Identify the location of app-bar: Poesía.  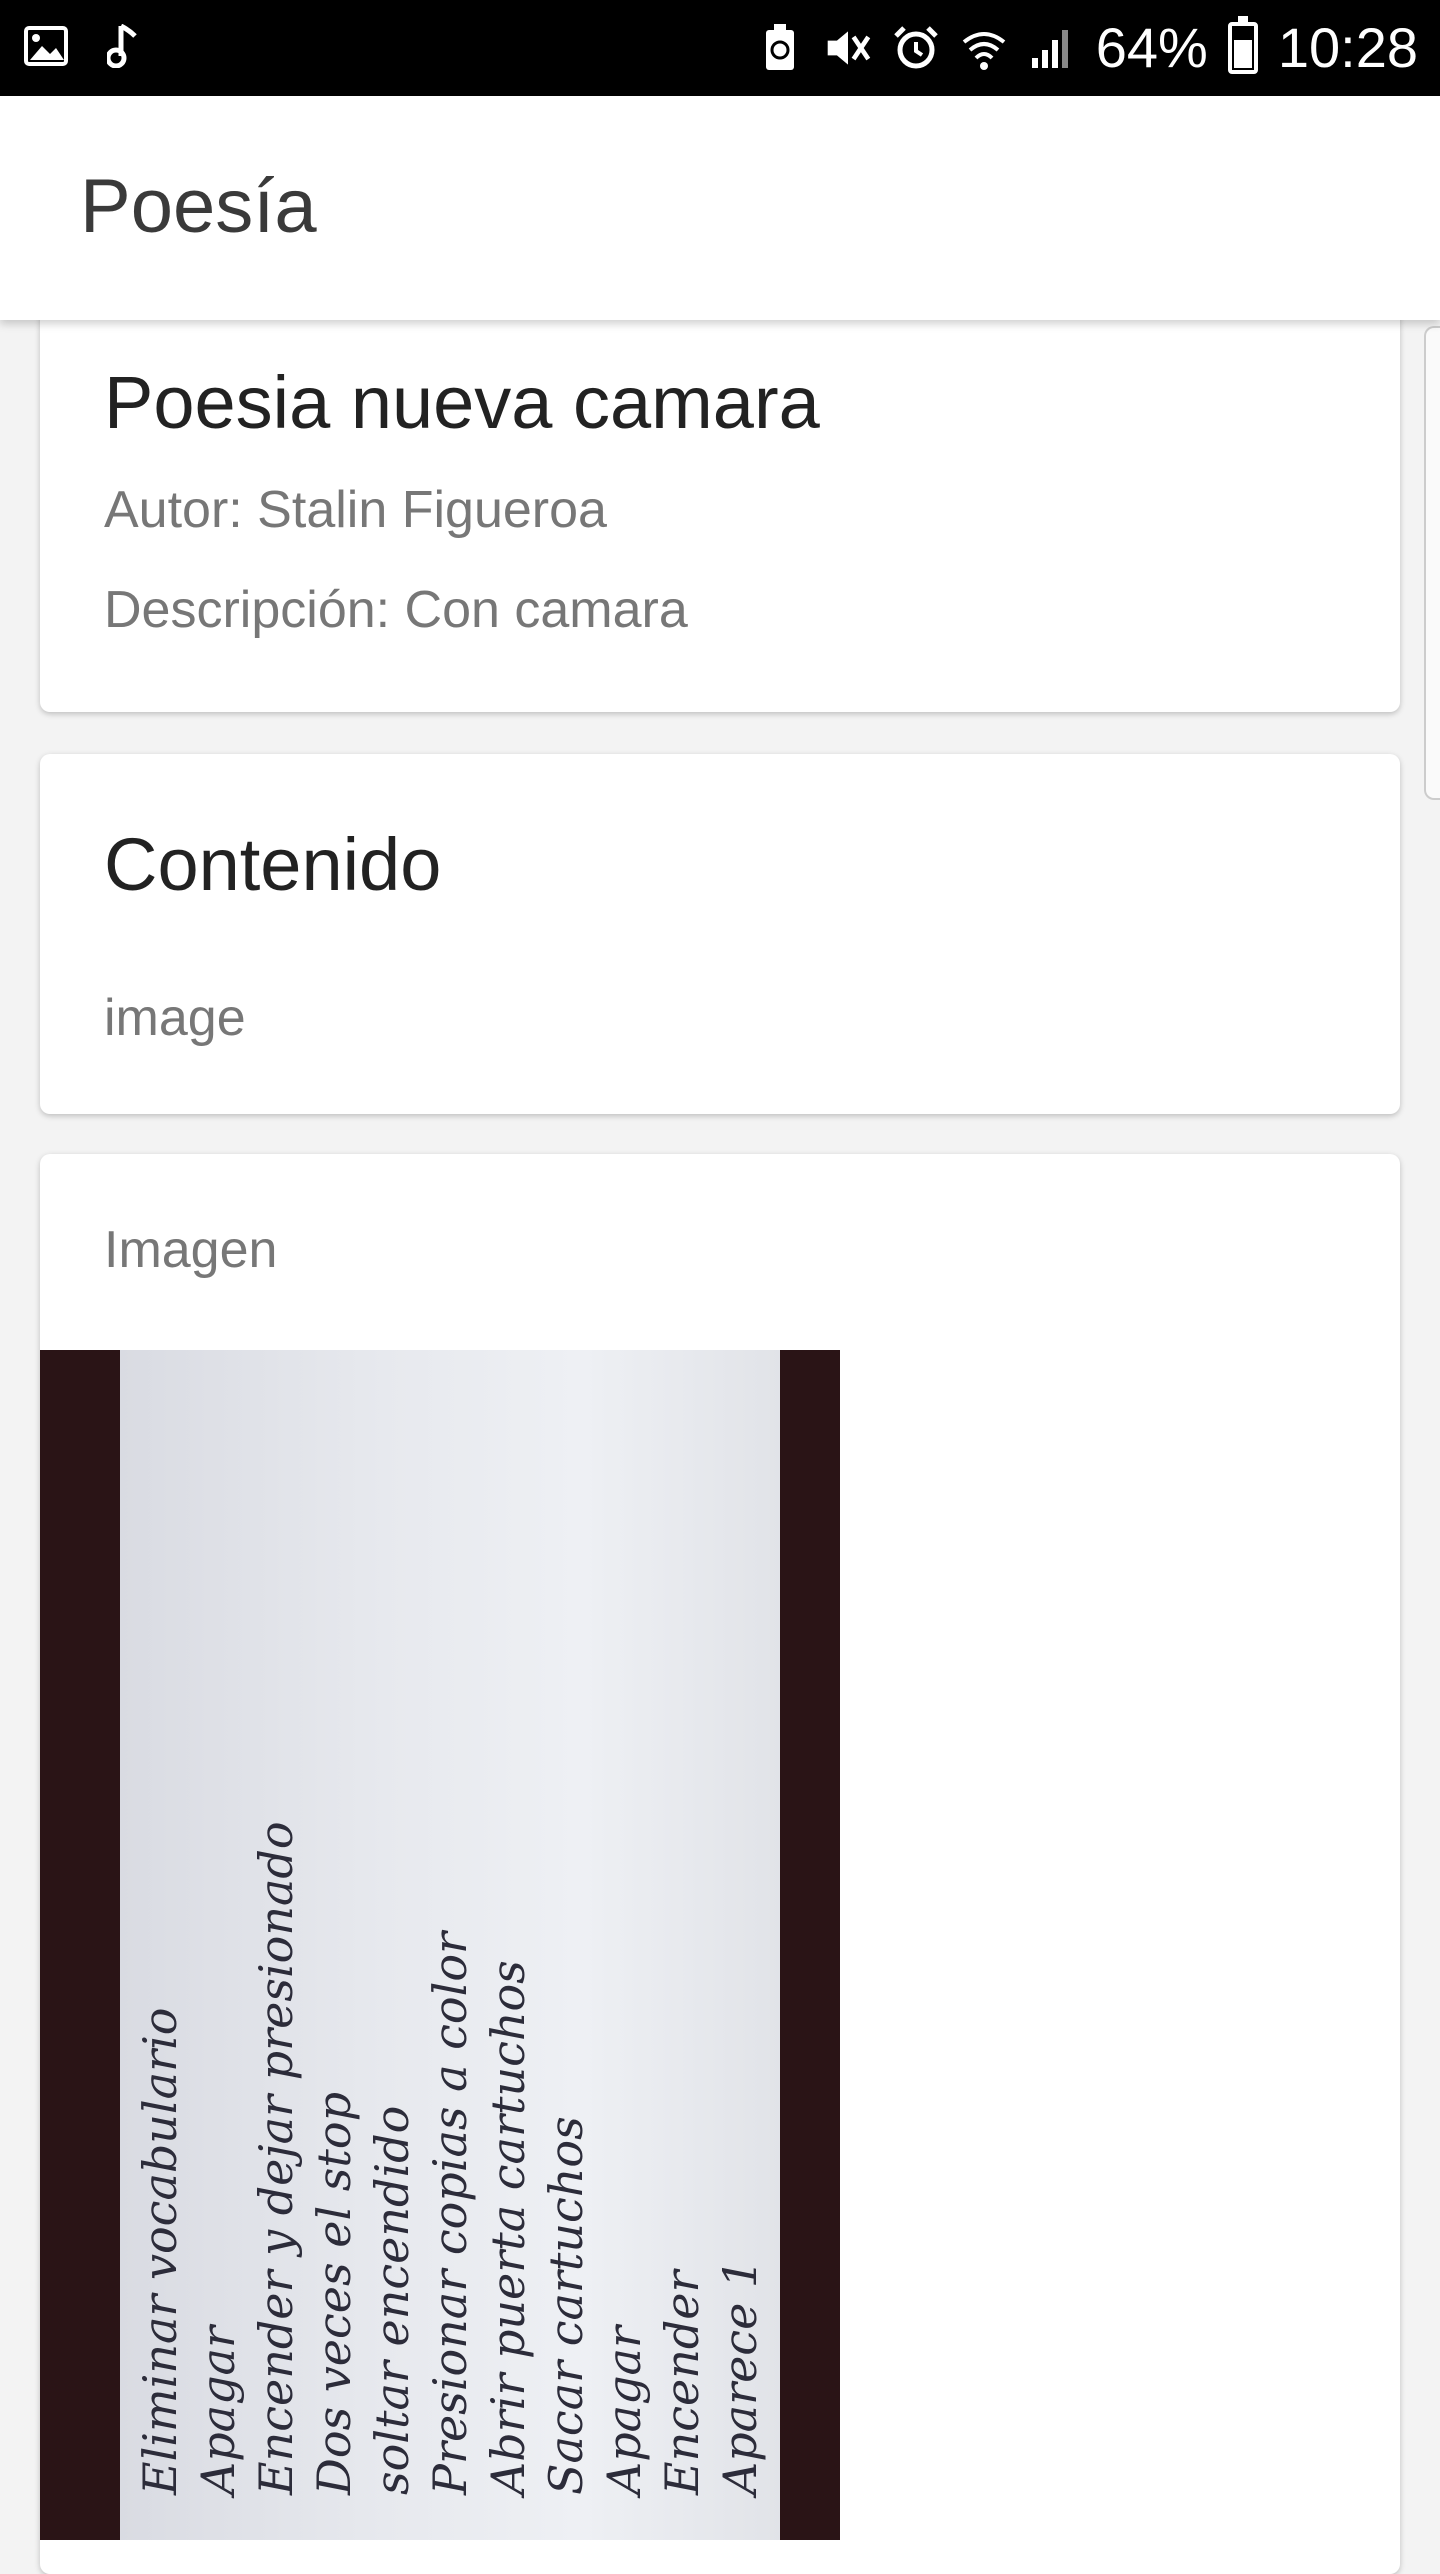
(720, 208).